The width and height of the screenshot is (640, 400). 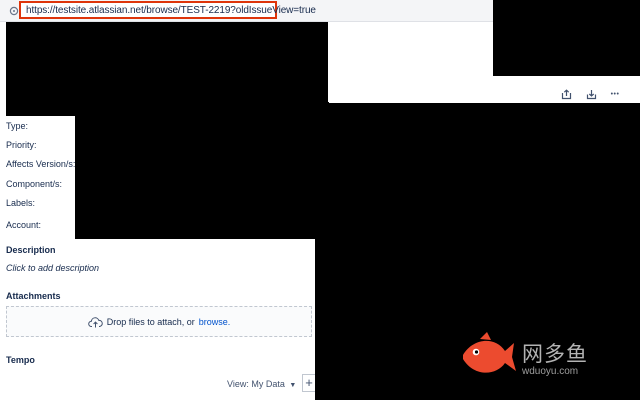 I want to click on more-icon: •••, so click(x=615, y=94).